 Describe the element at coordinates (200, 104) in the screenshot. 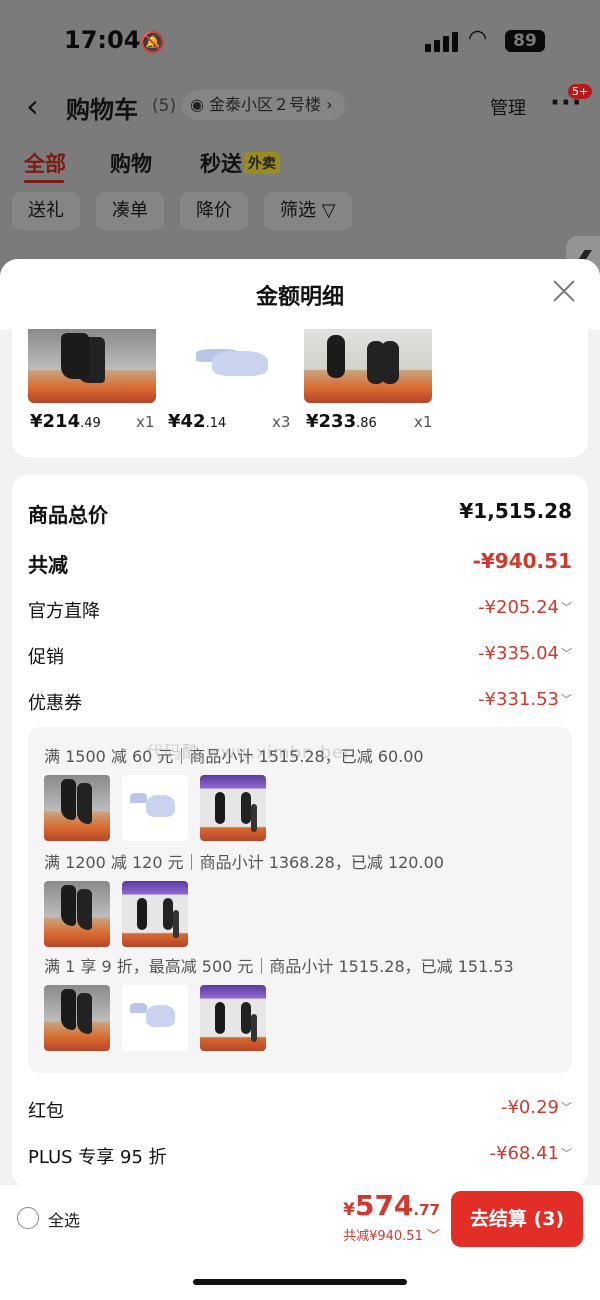

I see `eye-icon: ◉` at that location.